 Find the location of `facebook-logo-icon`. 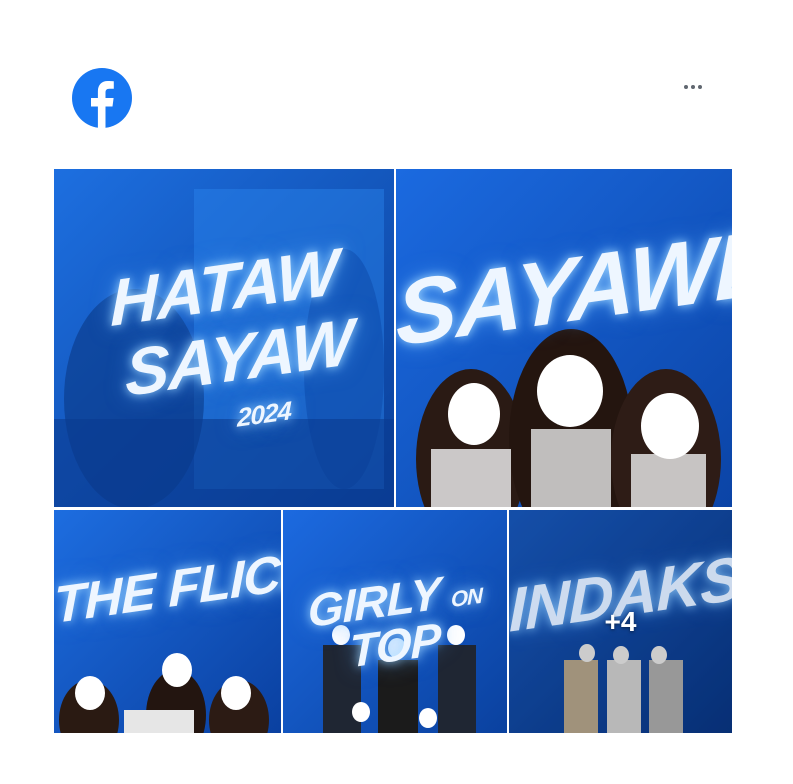

facebook-logo-icon is located at coordinates (102, 98).